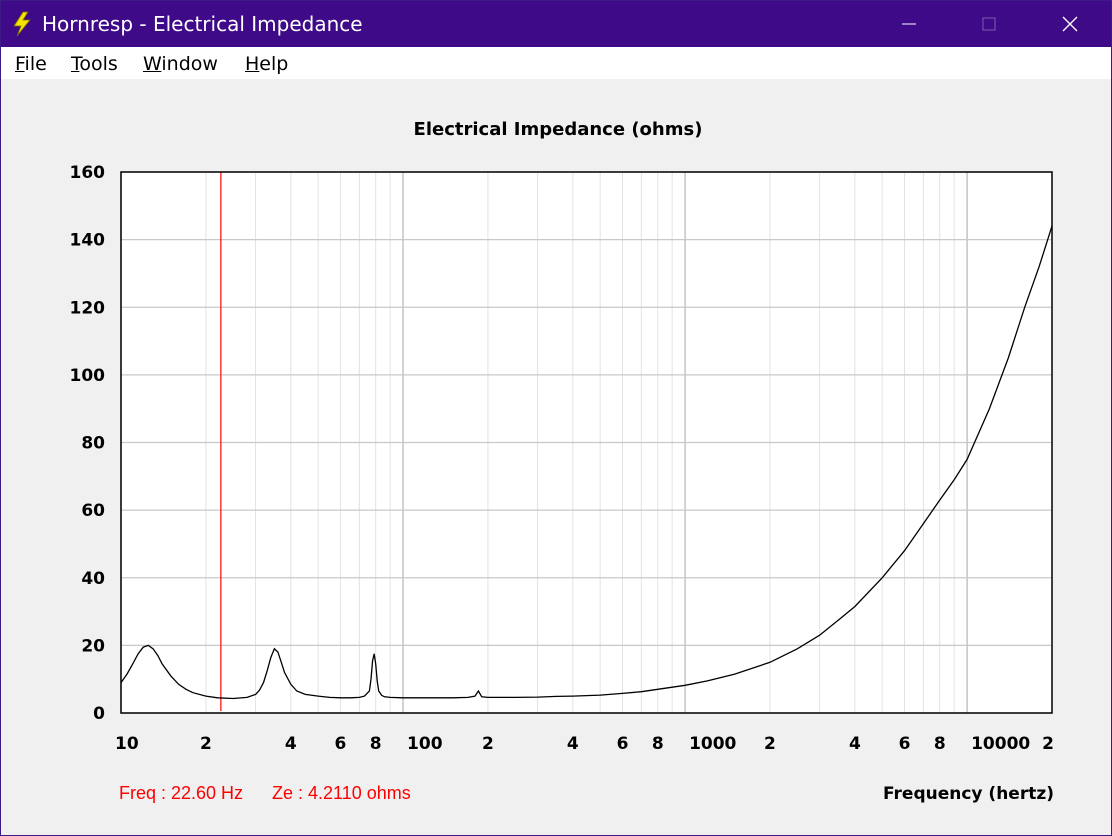 This screenshot has width=1112, height=836. I want to click on menu-bar: File Tools Window Help, so click(556, 63).